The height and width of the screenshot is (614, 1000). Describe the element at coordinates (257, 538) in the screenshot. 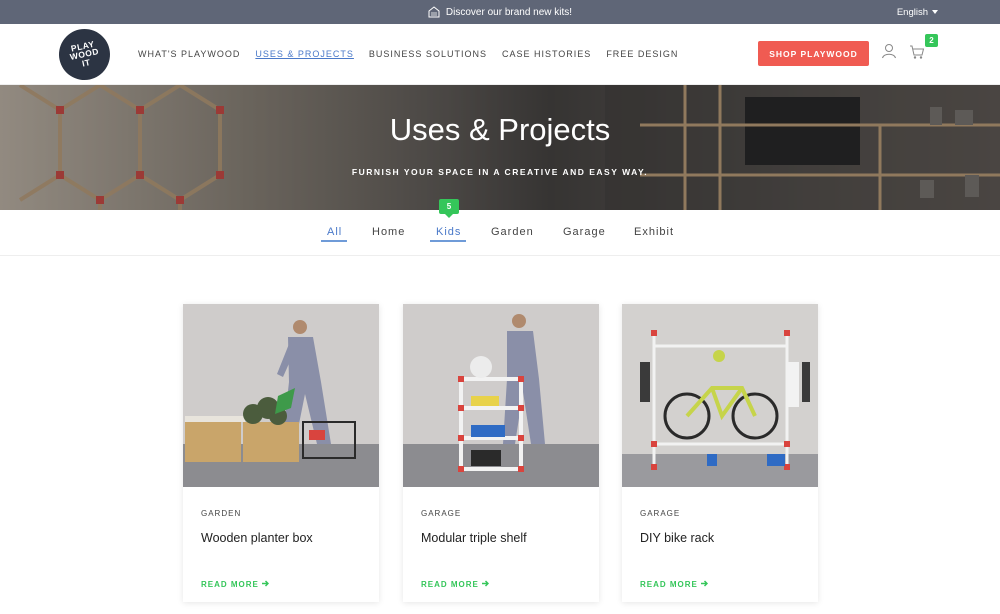

I see `card-title: Wooden planter box` at that location.